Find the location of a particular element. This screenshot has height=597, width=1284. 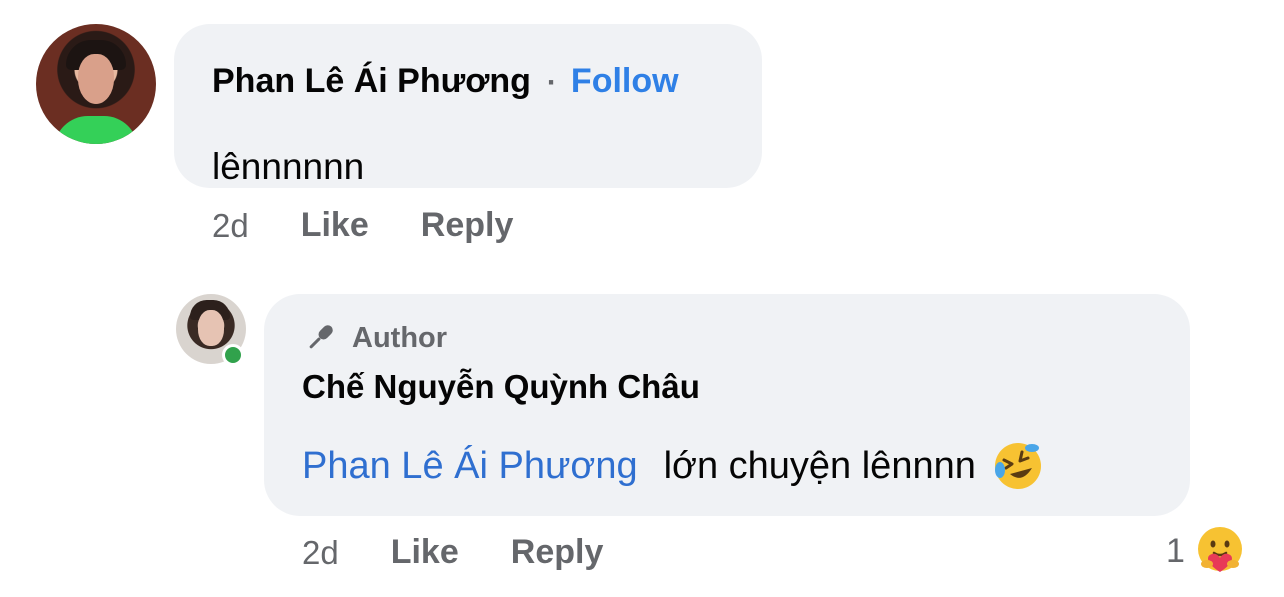

comment-timestamp: 2d is located at coordinates (230, 226).